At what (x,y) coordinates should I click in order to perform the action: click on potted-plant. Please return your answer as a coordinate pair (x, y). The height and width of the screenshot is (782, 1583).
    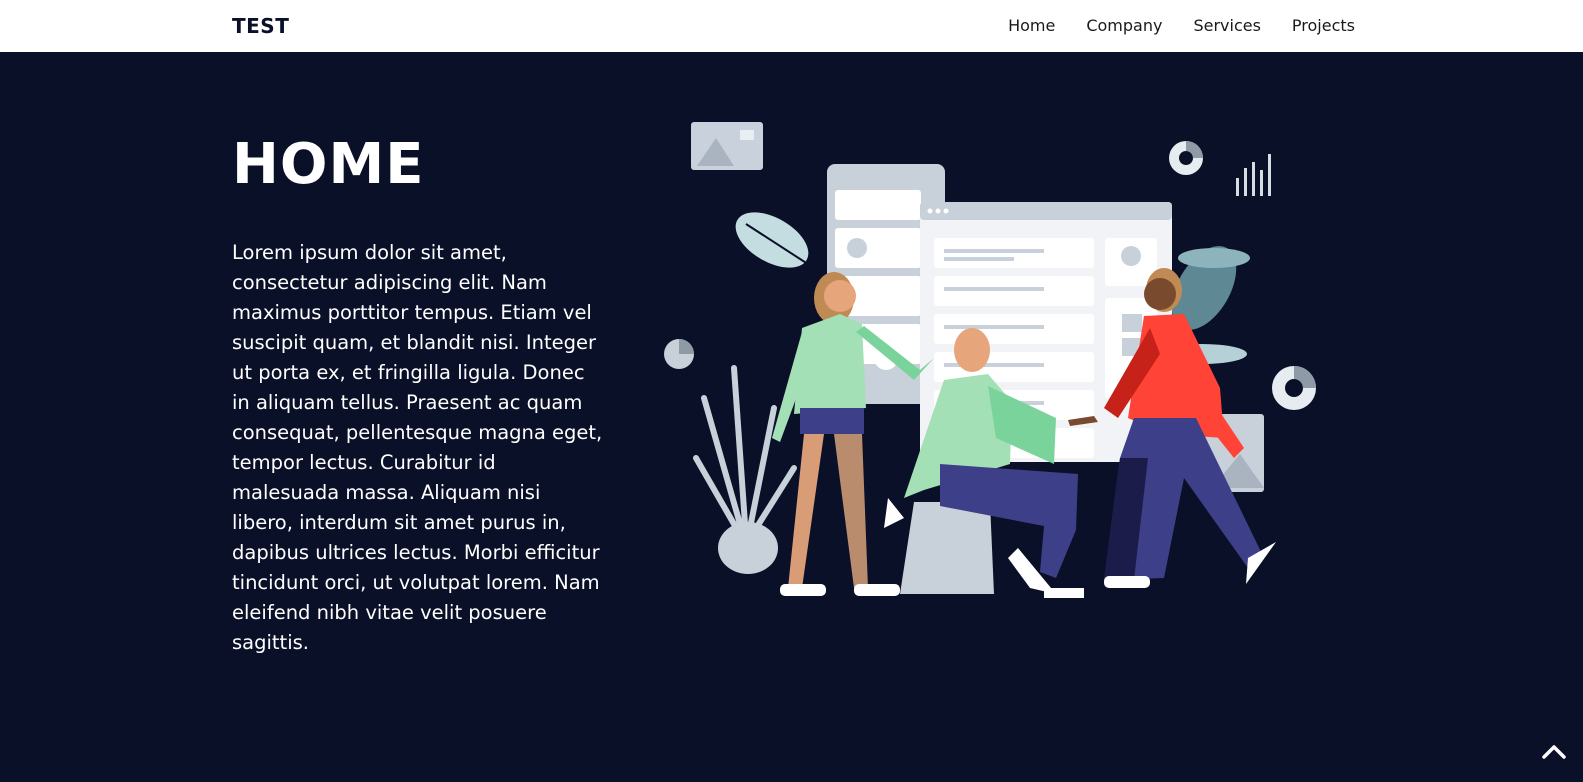
    Looking at the image, I should click on (745, 469).